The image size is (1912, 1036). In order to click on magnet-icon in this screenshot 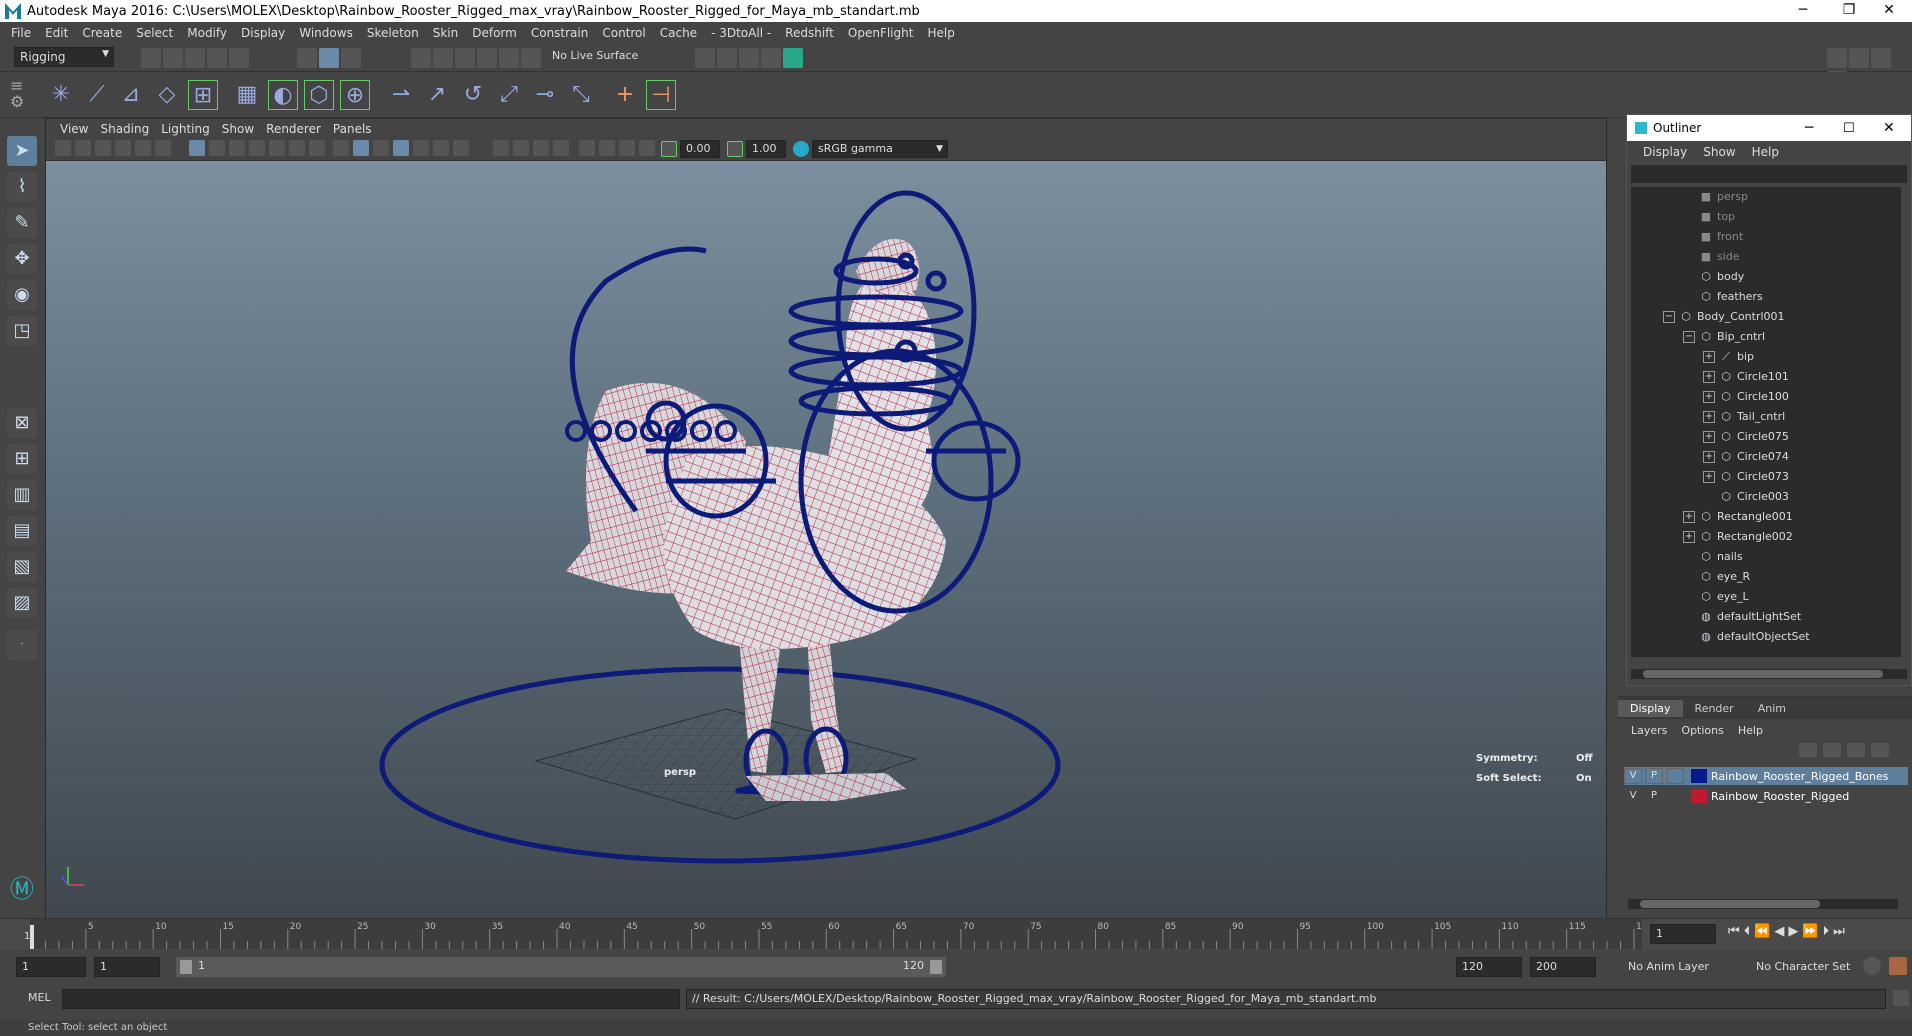, I will do `click(531, 58)`.